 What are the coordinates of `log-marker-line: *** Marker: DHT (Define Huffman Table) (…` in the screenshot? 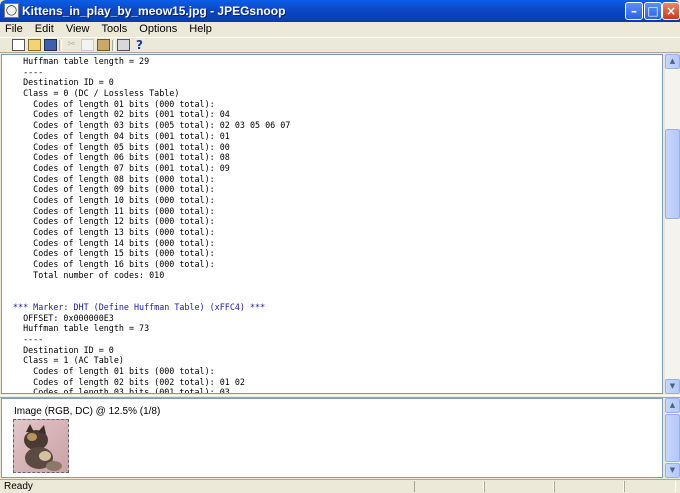 It's located at (139, 306).